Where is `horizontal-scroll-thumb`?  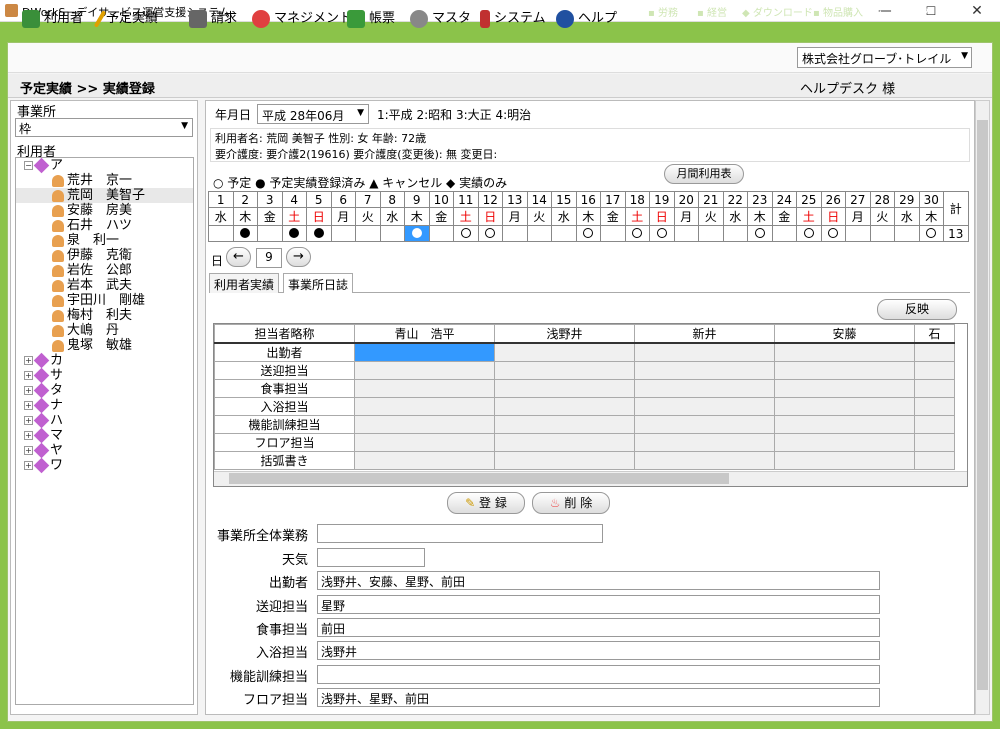 horizontal-scroll-thumb is located at coordinates (479, 478).